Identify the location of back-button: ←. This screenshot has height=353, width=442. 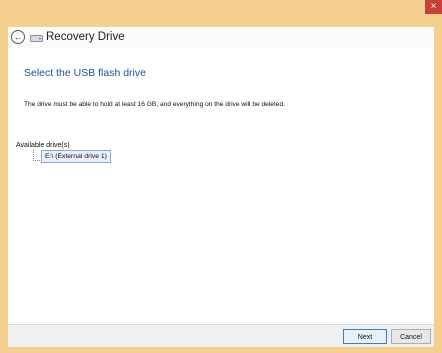
(18, 37).